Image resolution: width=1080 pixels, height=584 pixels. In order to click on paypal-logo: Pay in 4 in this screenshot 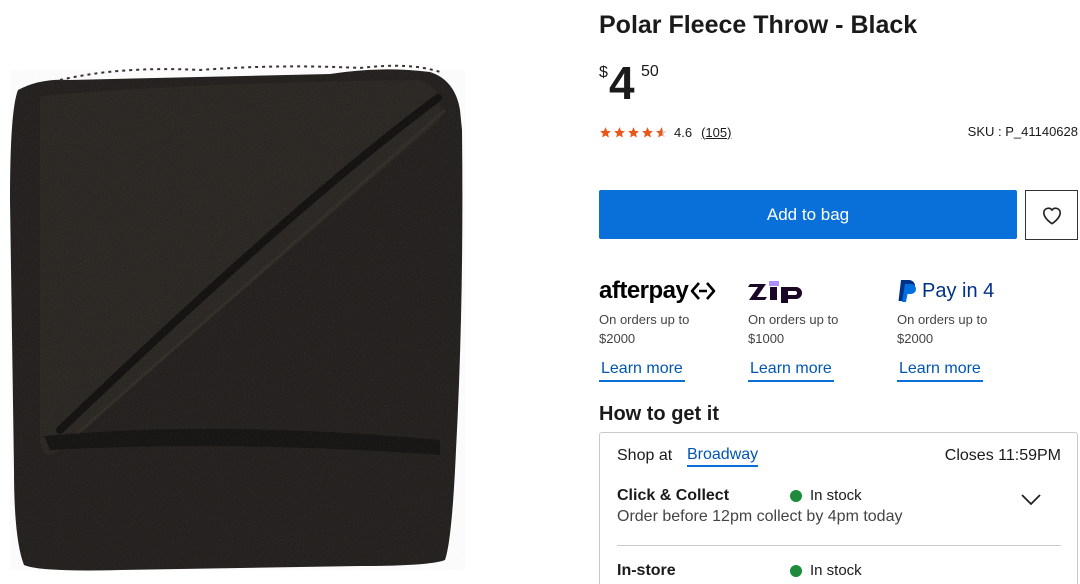, I will do `click(967, 291)`.